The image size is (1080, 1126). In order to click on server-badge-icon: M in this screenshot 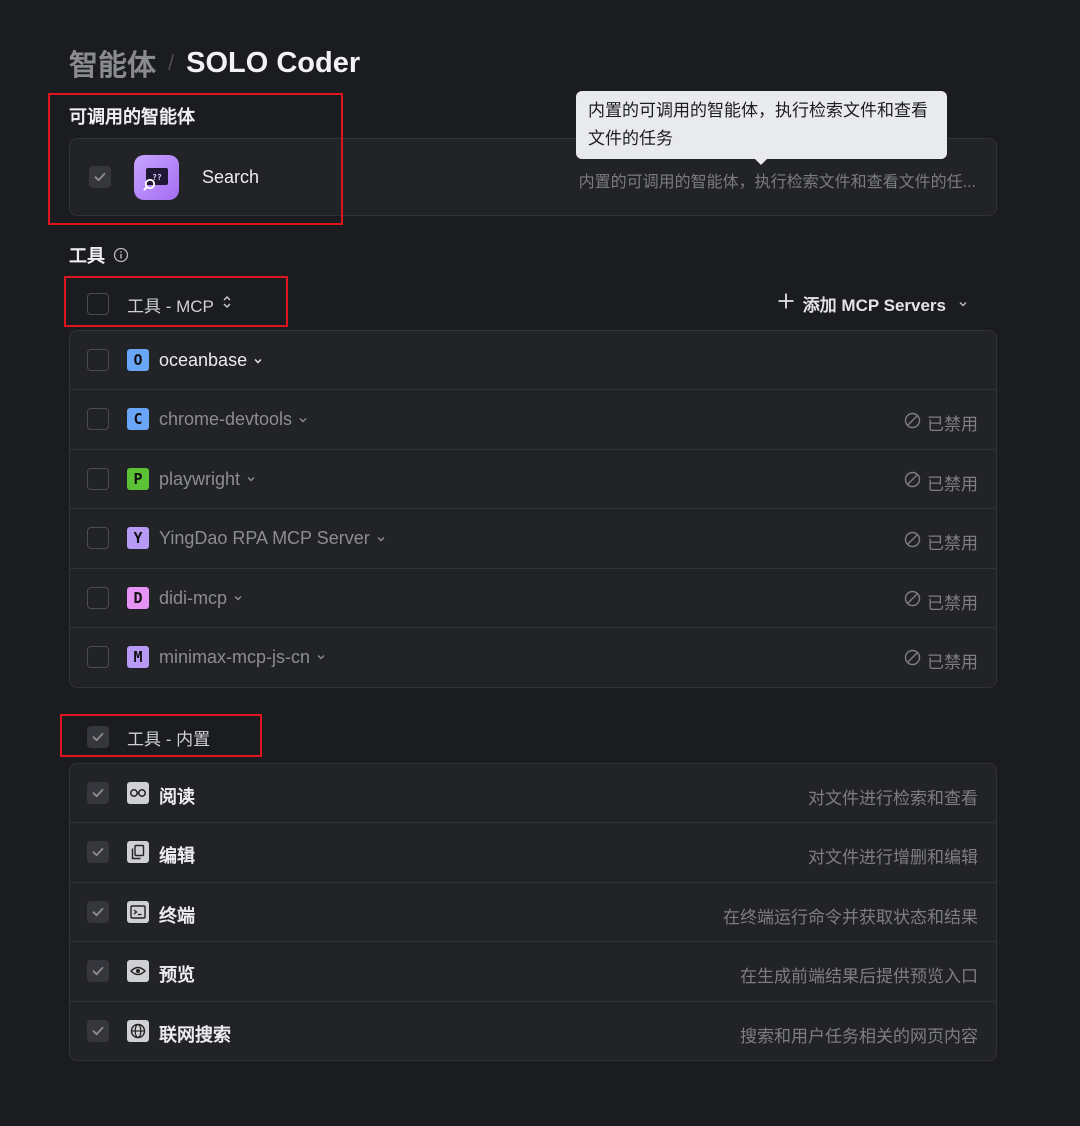, I will do `click(138, 656)`.